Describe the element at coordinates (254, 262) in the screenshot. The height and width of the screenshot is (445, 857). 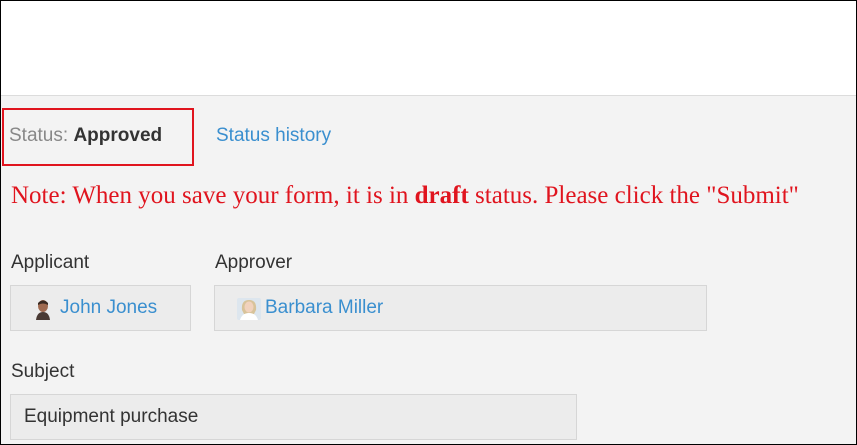
I see `approver-label: Approver` at that location.